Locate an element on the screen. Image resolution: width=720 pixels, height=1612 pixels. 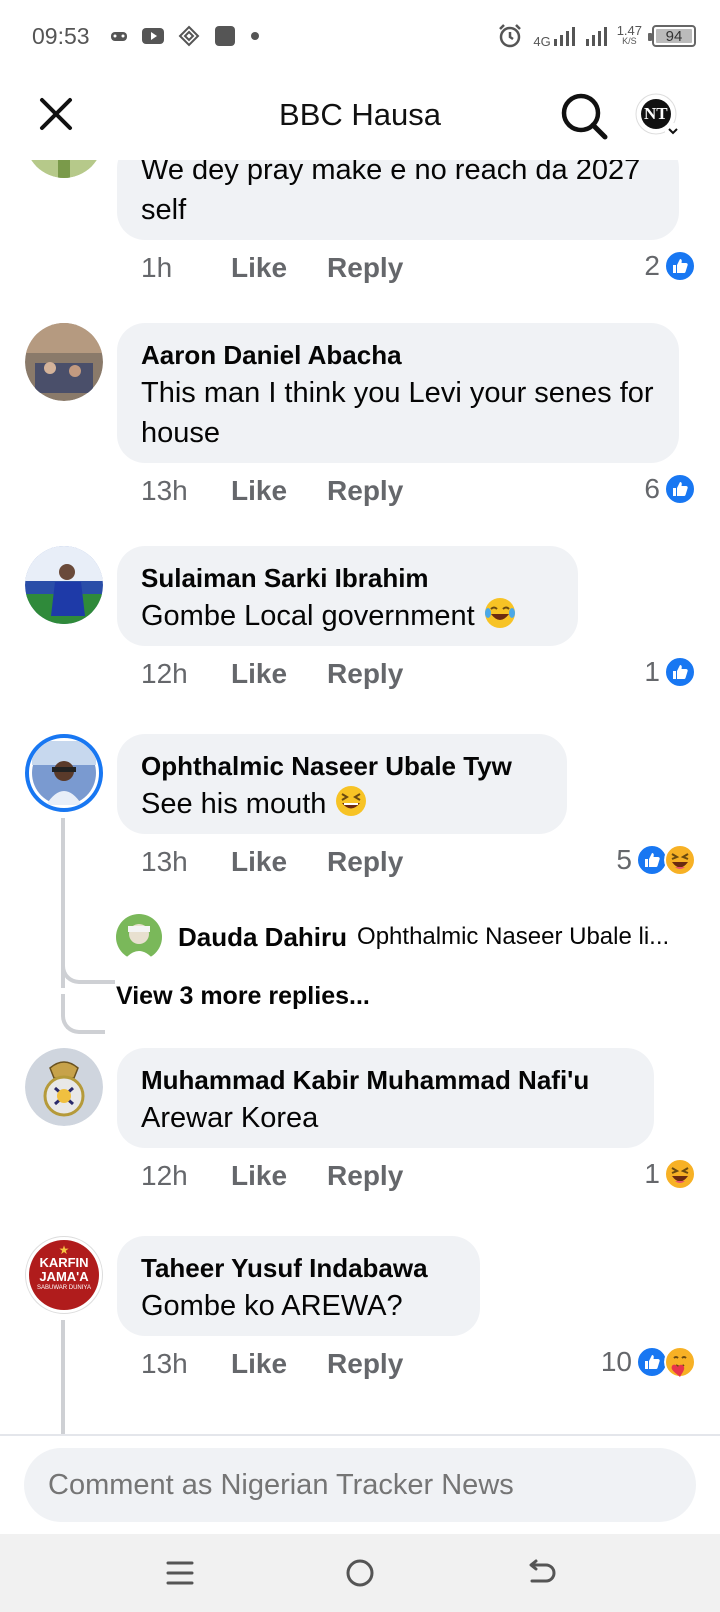
comment-text: Arewar Korea is located at coordinates (230, 1118).